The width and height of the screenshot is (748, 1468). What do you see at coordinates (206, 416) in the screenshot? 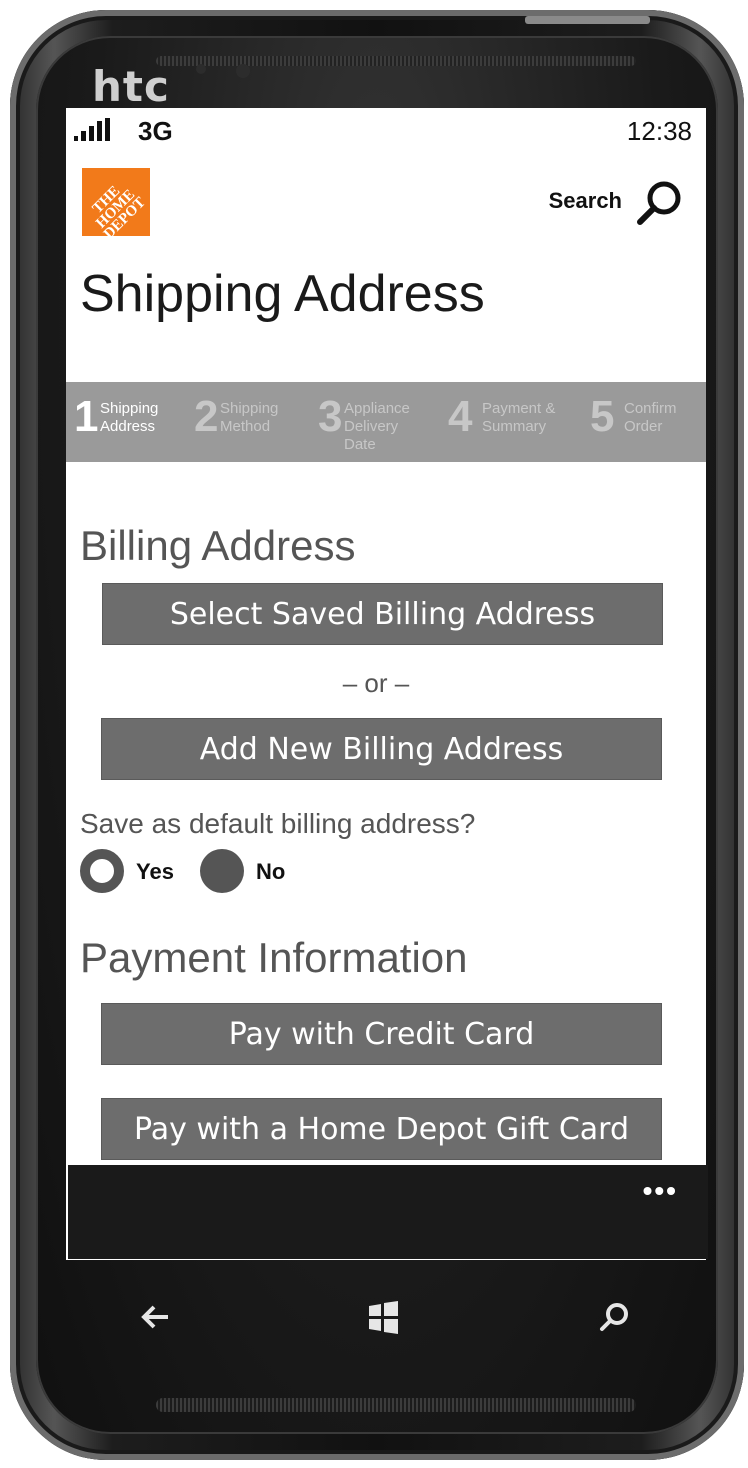
I see `step-number: 2` at bounding box center [206, 416].